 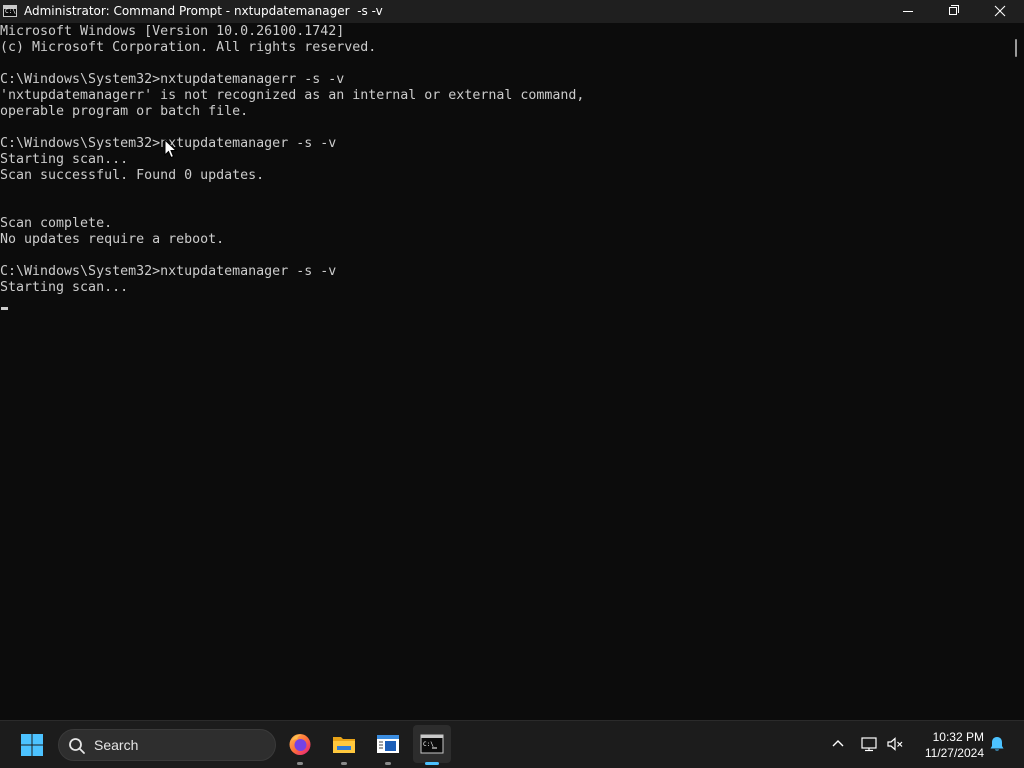 I want to click on file-explorer-icon, so click(x=344, y=745).